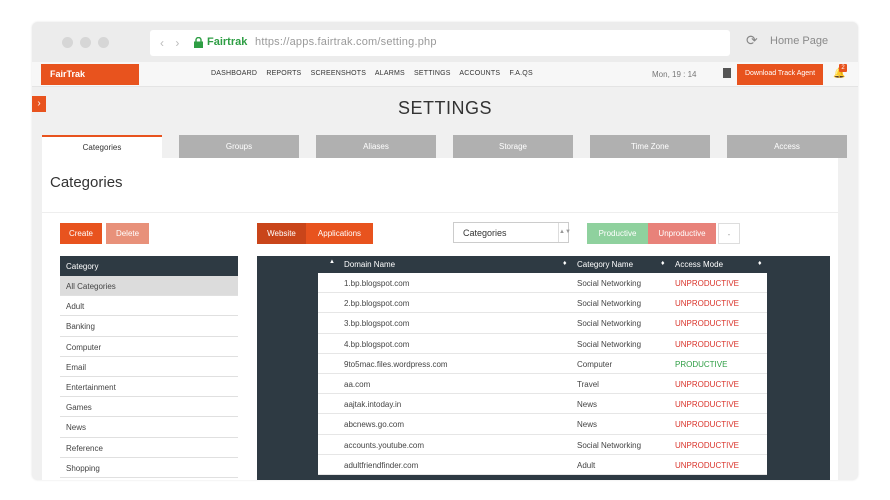  What do you see at coordinates (564, 232) in the screenshot?
I see `chevron-down-icon: ▲▼` at bounding box center [564, 232].